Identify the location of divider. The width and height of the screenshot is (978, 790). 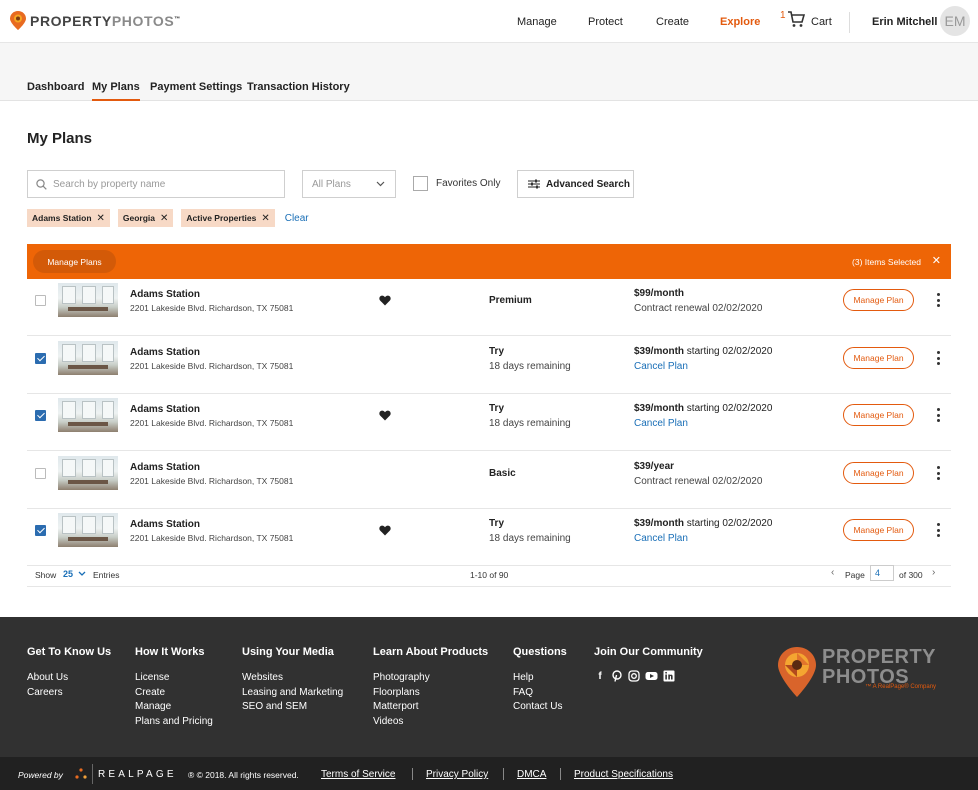
(503, 774).